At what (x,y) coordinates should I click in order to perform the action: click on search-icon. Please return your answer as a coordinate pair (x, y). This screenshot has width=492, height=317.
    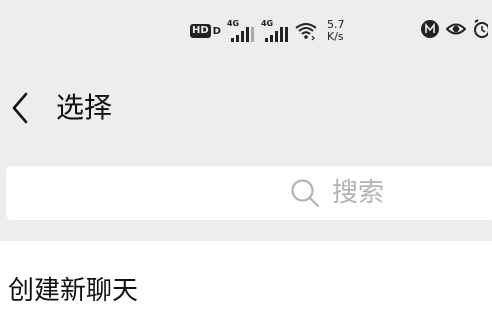
    Looking at the image, I should click on (305, 193).